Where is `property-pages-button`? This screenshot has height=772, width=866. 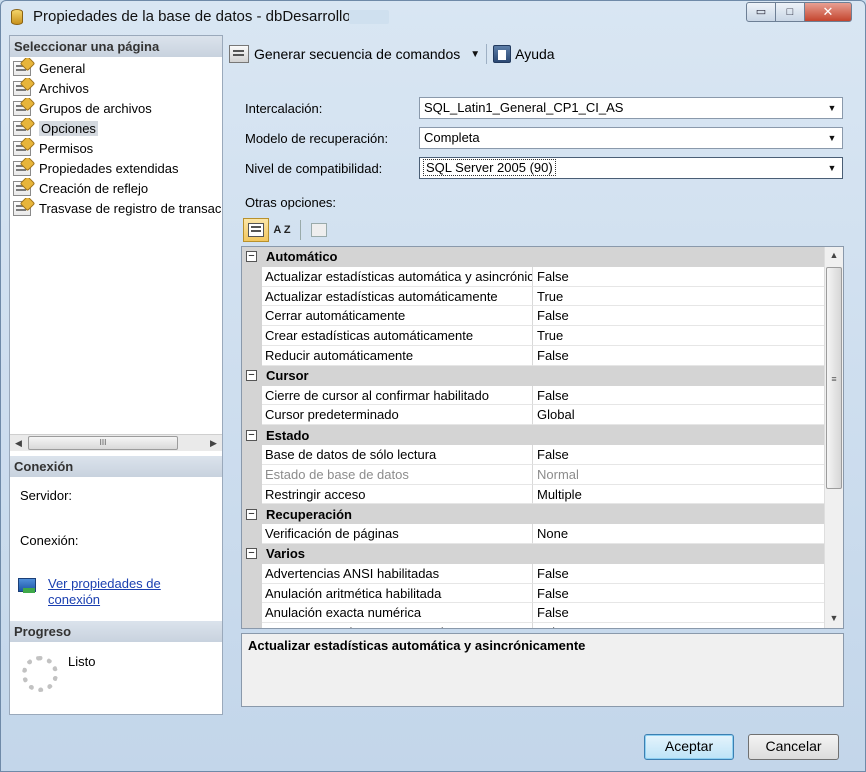
property-pages-button is located at coordinates (319, 230).